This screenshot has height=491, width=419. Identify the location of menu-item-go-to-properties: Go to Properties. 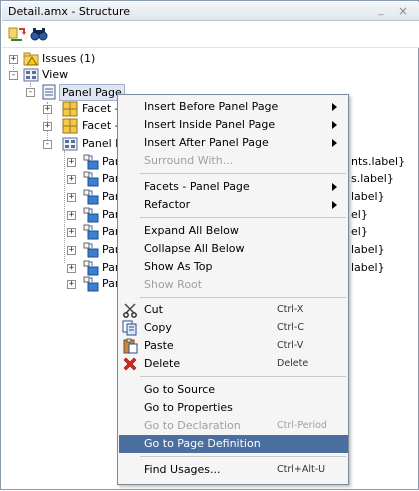
(233, 408).